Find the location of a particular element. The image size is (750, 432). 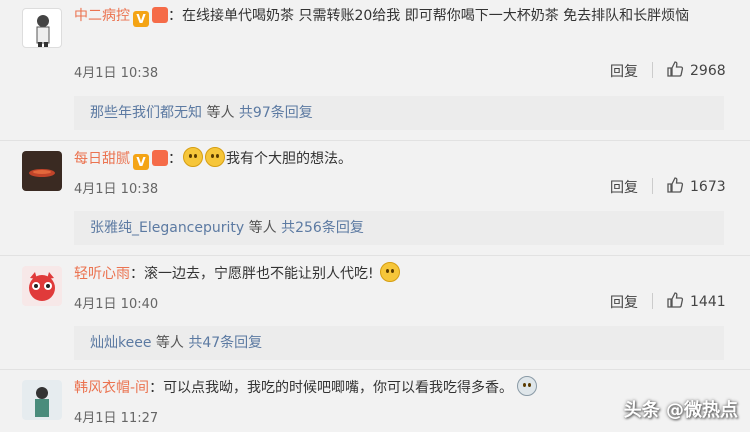

thread-user: 那些年我们都无知 is located at coordinates (146, 113).